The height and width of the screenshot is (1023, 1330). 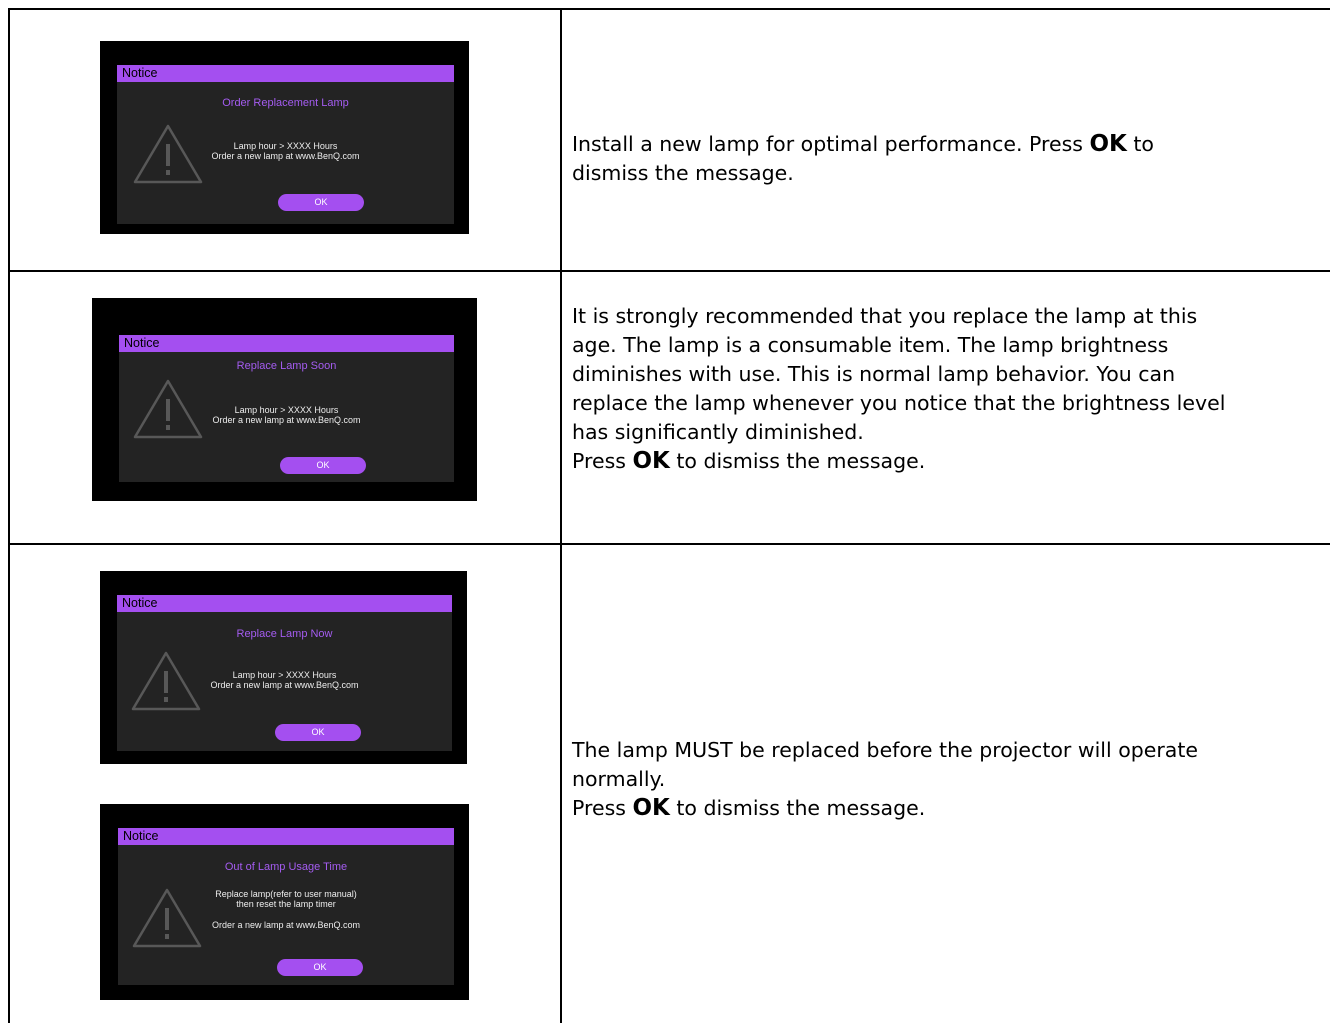 I want to click on text-span: to, so click(x=1140, y=144).